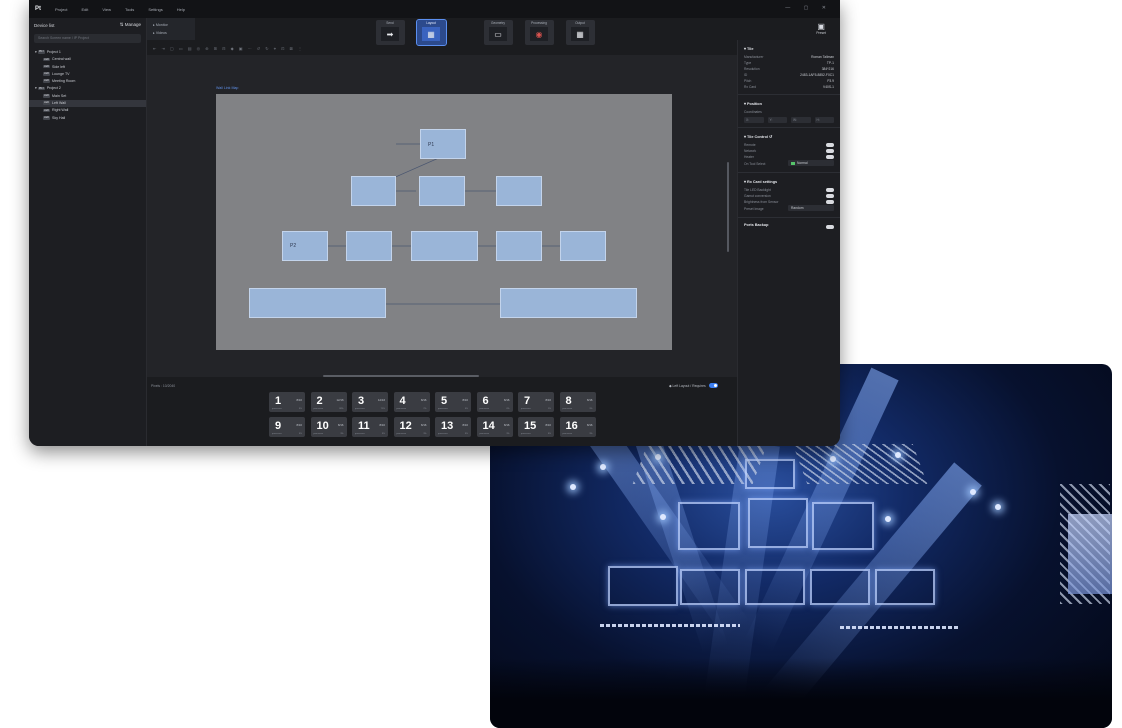  What do you see at coordinates (328, 427) in the screenshot?
I see `preset-slot-10: 10 8/16 processor 3%` at bounding box center [328, 427].